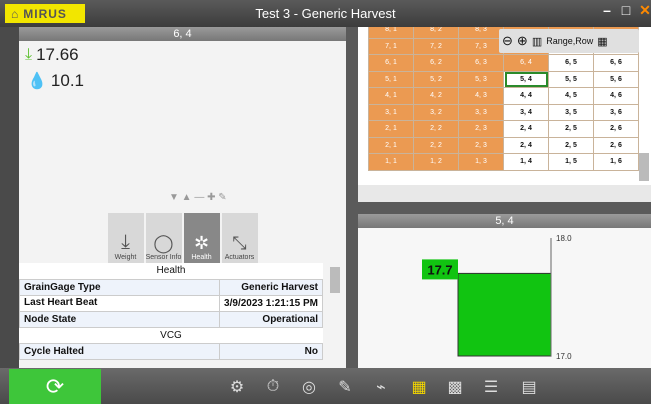 The width and height of the screenshot is (651, 404). I want to click on chart-header: 5, 4, so click(504, 221).